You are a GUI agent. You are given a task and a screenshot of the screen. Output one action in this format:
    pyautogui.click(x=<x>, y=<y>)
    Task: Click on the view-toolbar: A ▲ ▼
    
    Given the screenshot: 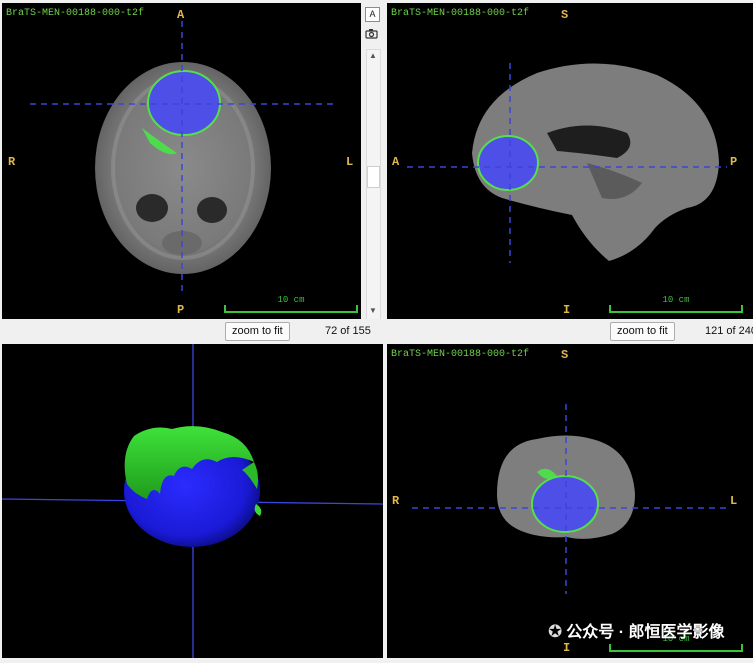 What is the action you would take?
    pyautogui.click(x=373, y=162)
    